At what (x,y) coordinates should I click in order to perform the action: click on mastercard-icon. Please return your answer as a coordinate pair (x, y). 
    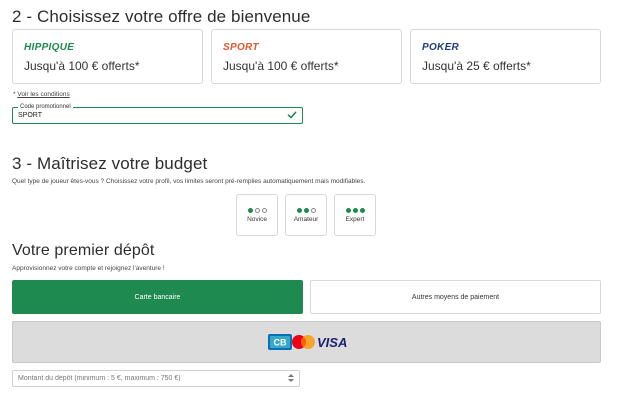
    Looking at the image, I should click on (303, 342).